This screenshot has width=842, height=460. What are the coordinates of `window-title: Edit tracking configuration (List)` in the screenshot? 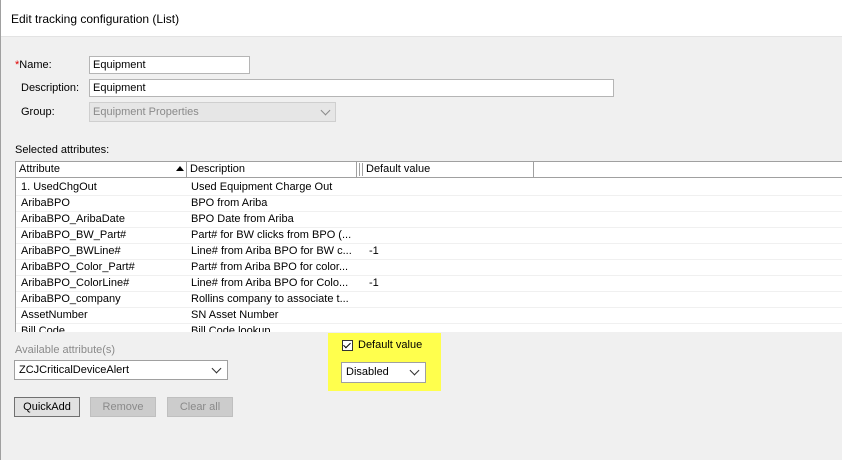 It's located at (95, 19).